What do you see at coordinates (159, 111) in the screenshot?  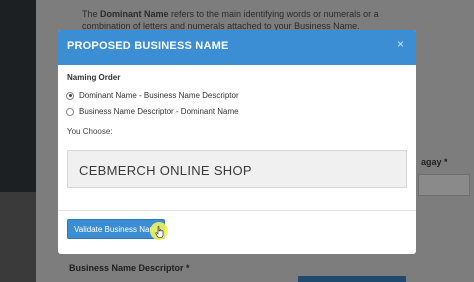 I see `radio-option-label: Business Name Descriptor - Dominant Name` at bounding box center [159, 111].